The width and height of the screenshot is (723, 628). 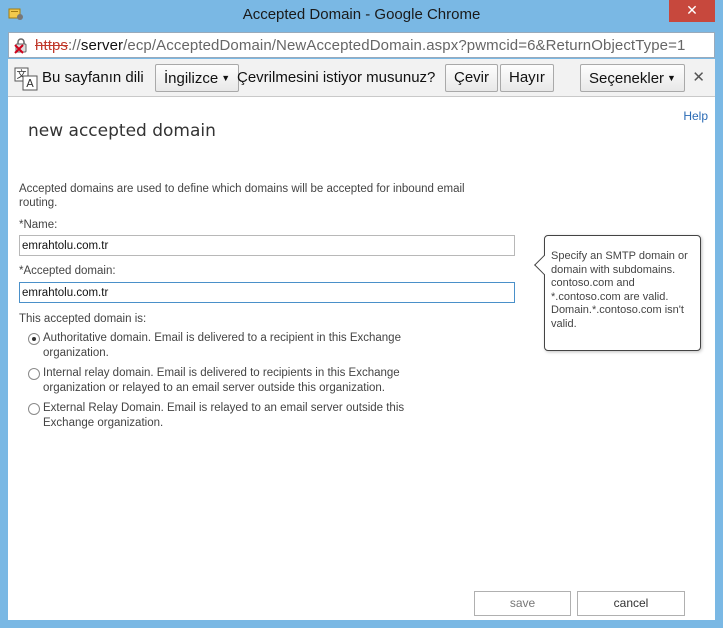 What do you see at coordinates (336, 77) in the screenshot?
I see `translate-question: Çevrilmesini istiyor musunuz?` at bounding box center [336, 77].